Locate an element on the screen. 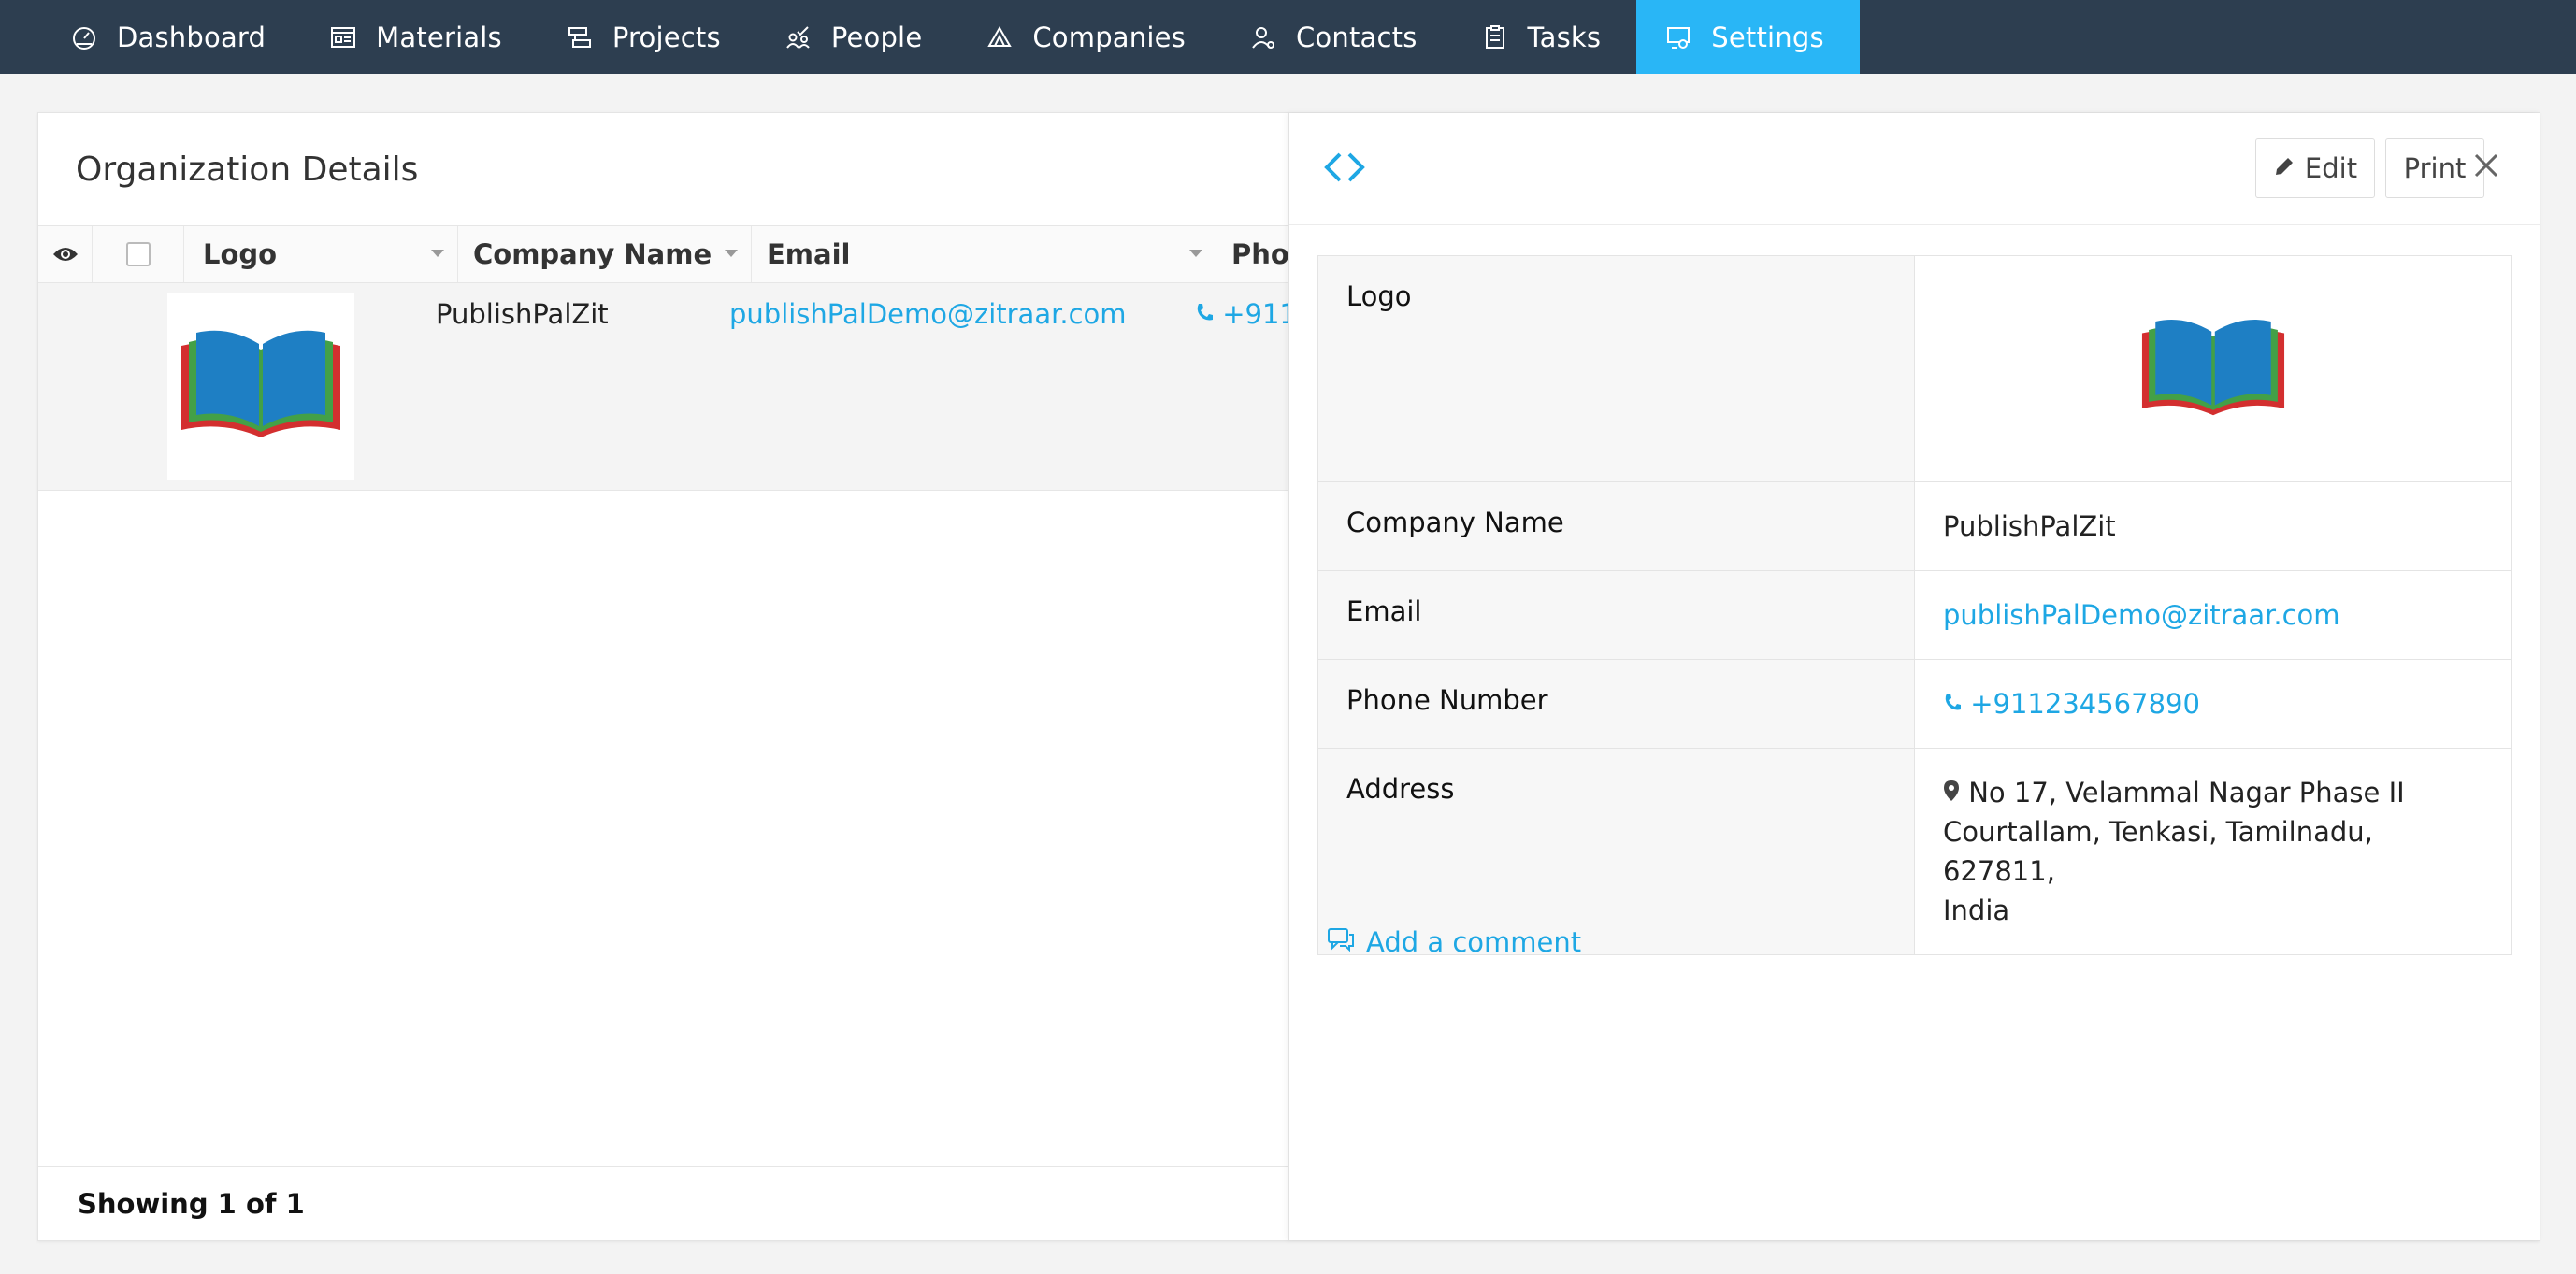 This screenshot has height=1274, width=2576. previous-record-icon is located at coordinates (1333, 170).